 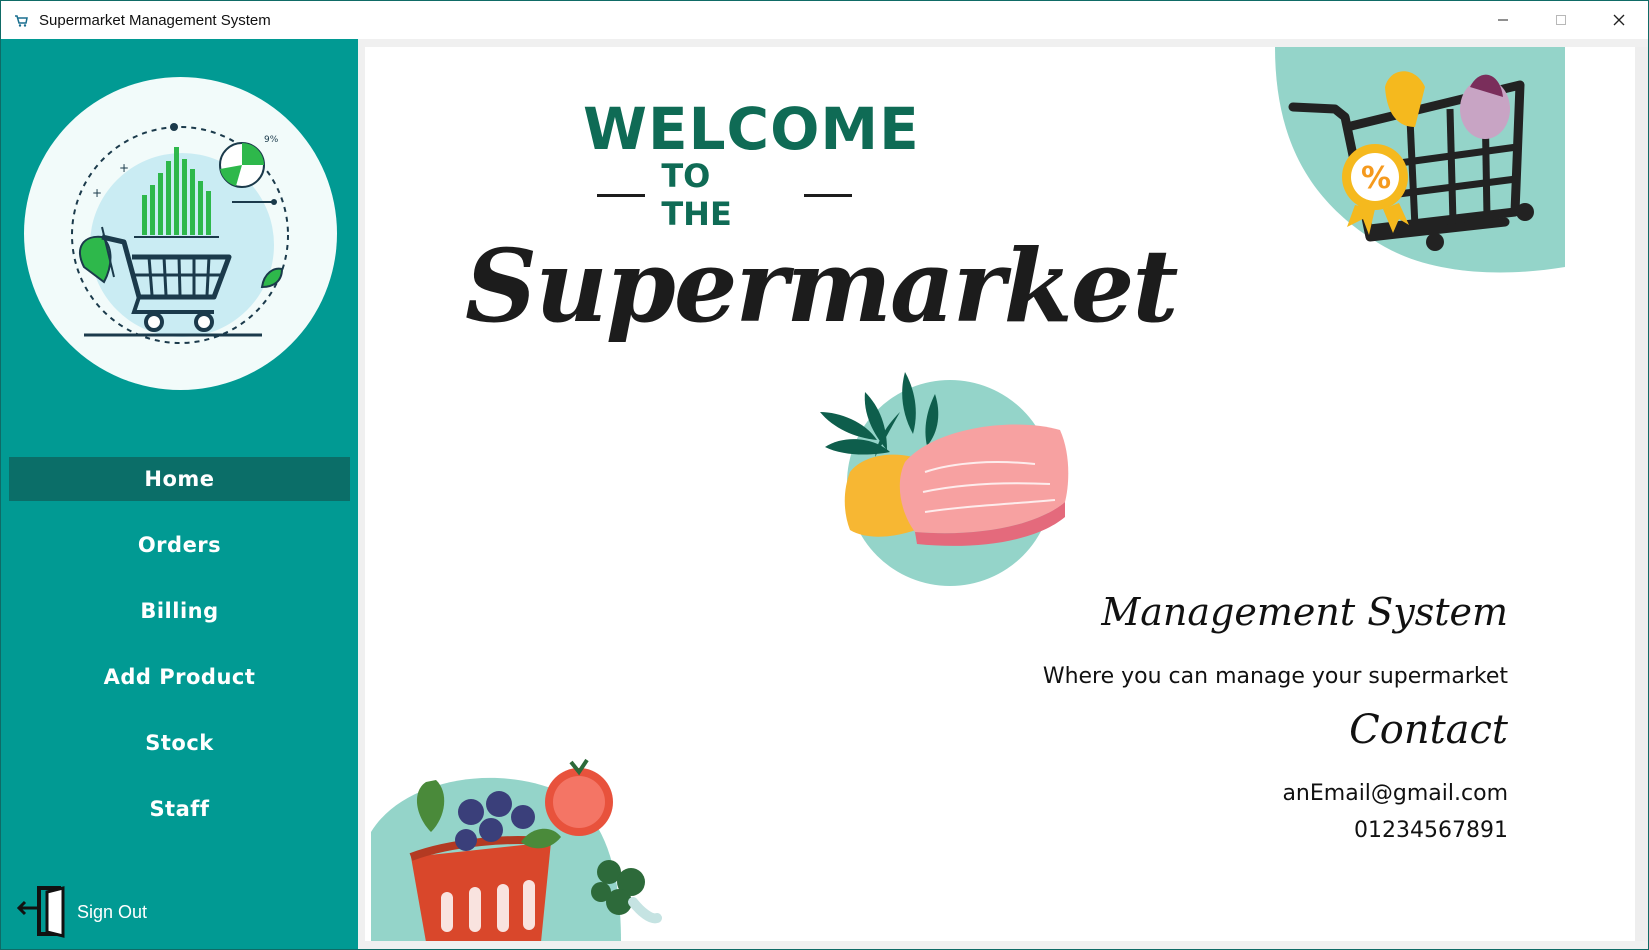 I want to click on contact-phone: 01234567891, so click(x=1431, y=830).